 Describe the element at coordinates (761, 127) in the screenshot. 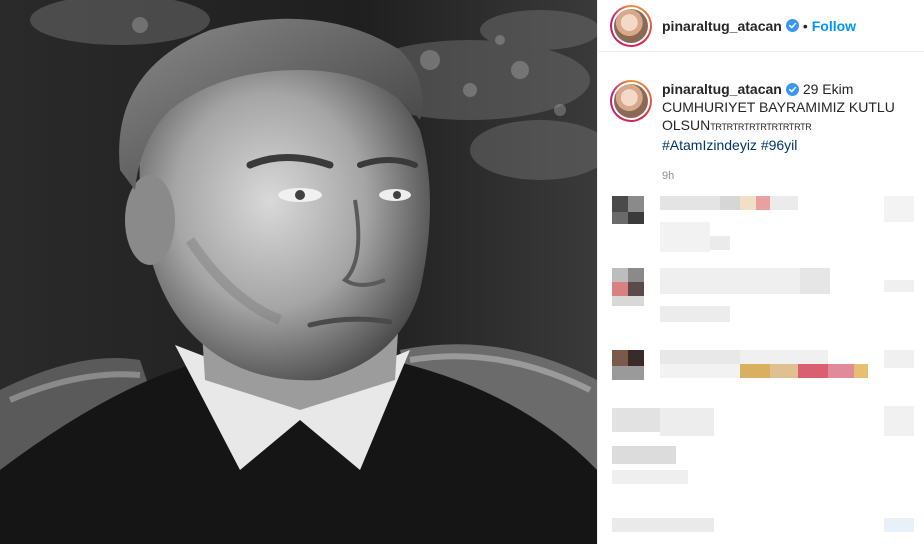

I see `caption-text-tail: TRTRTRTRTRTRTRTRTR` at that location.